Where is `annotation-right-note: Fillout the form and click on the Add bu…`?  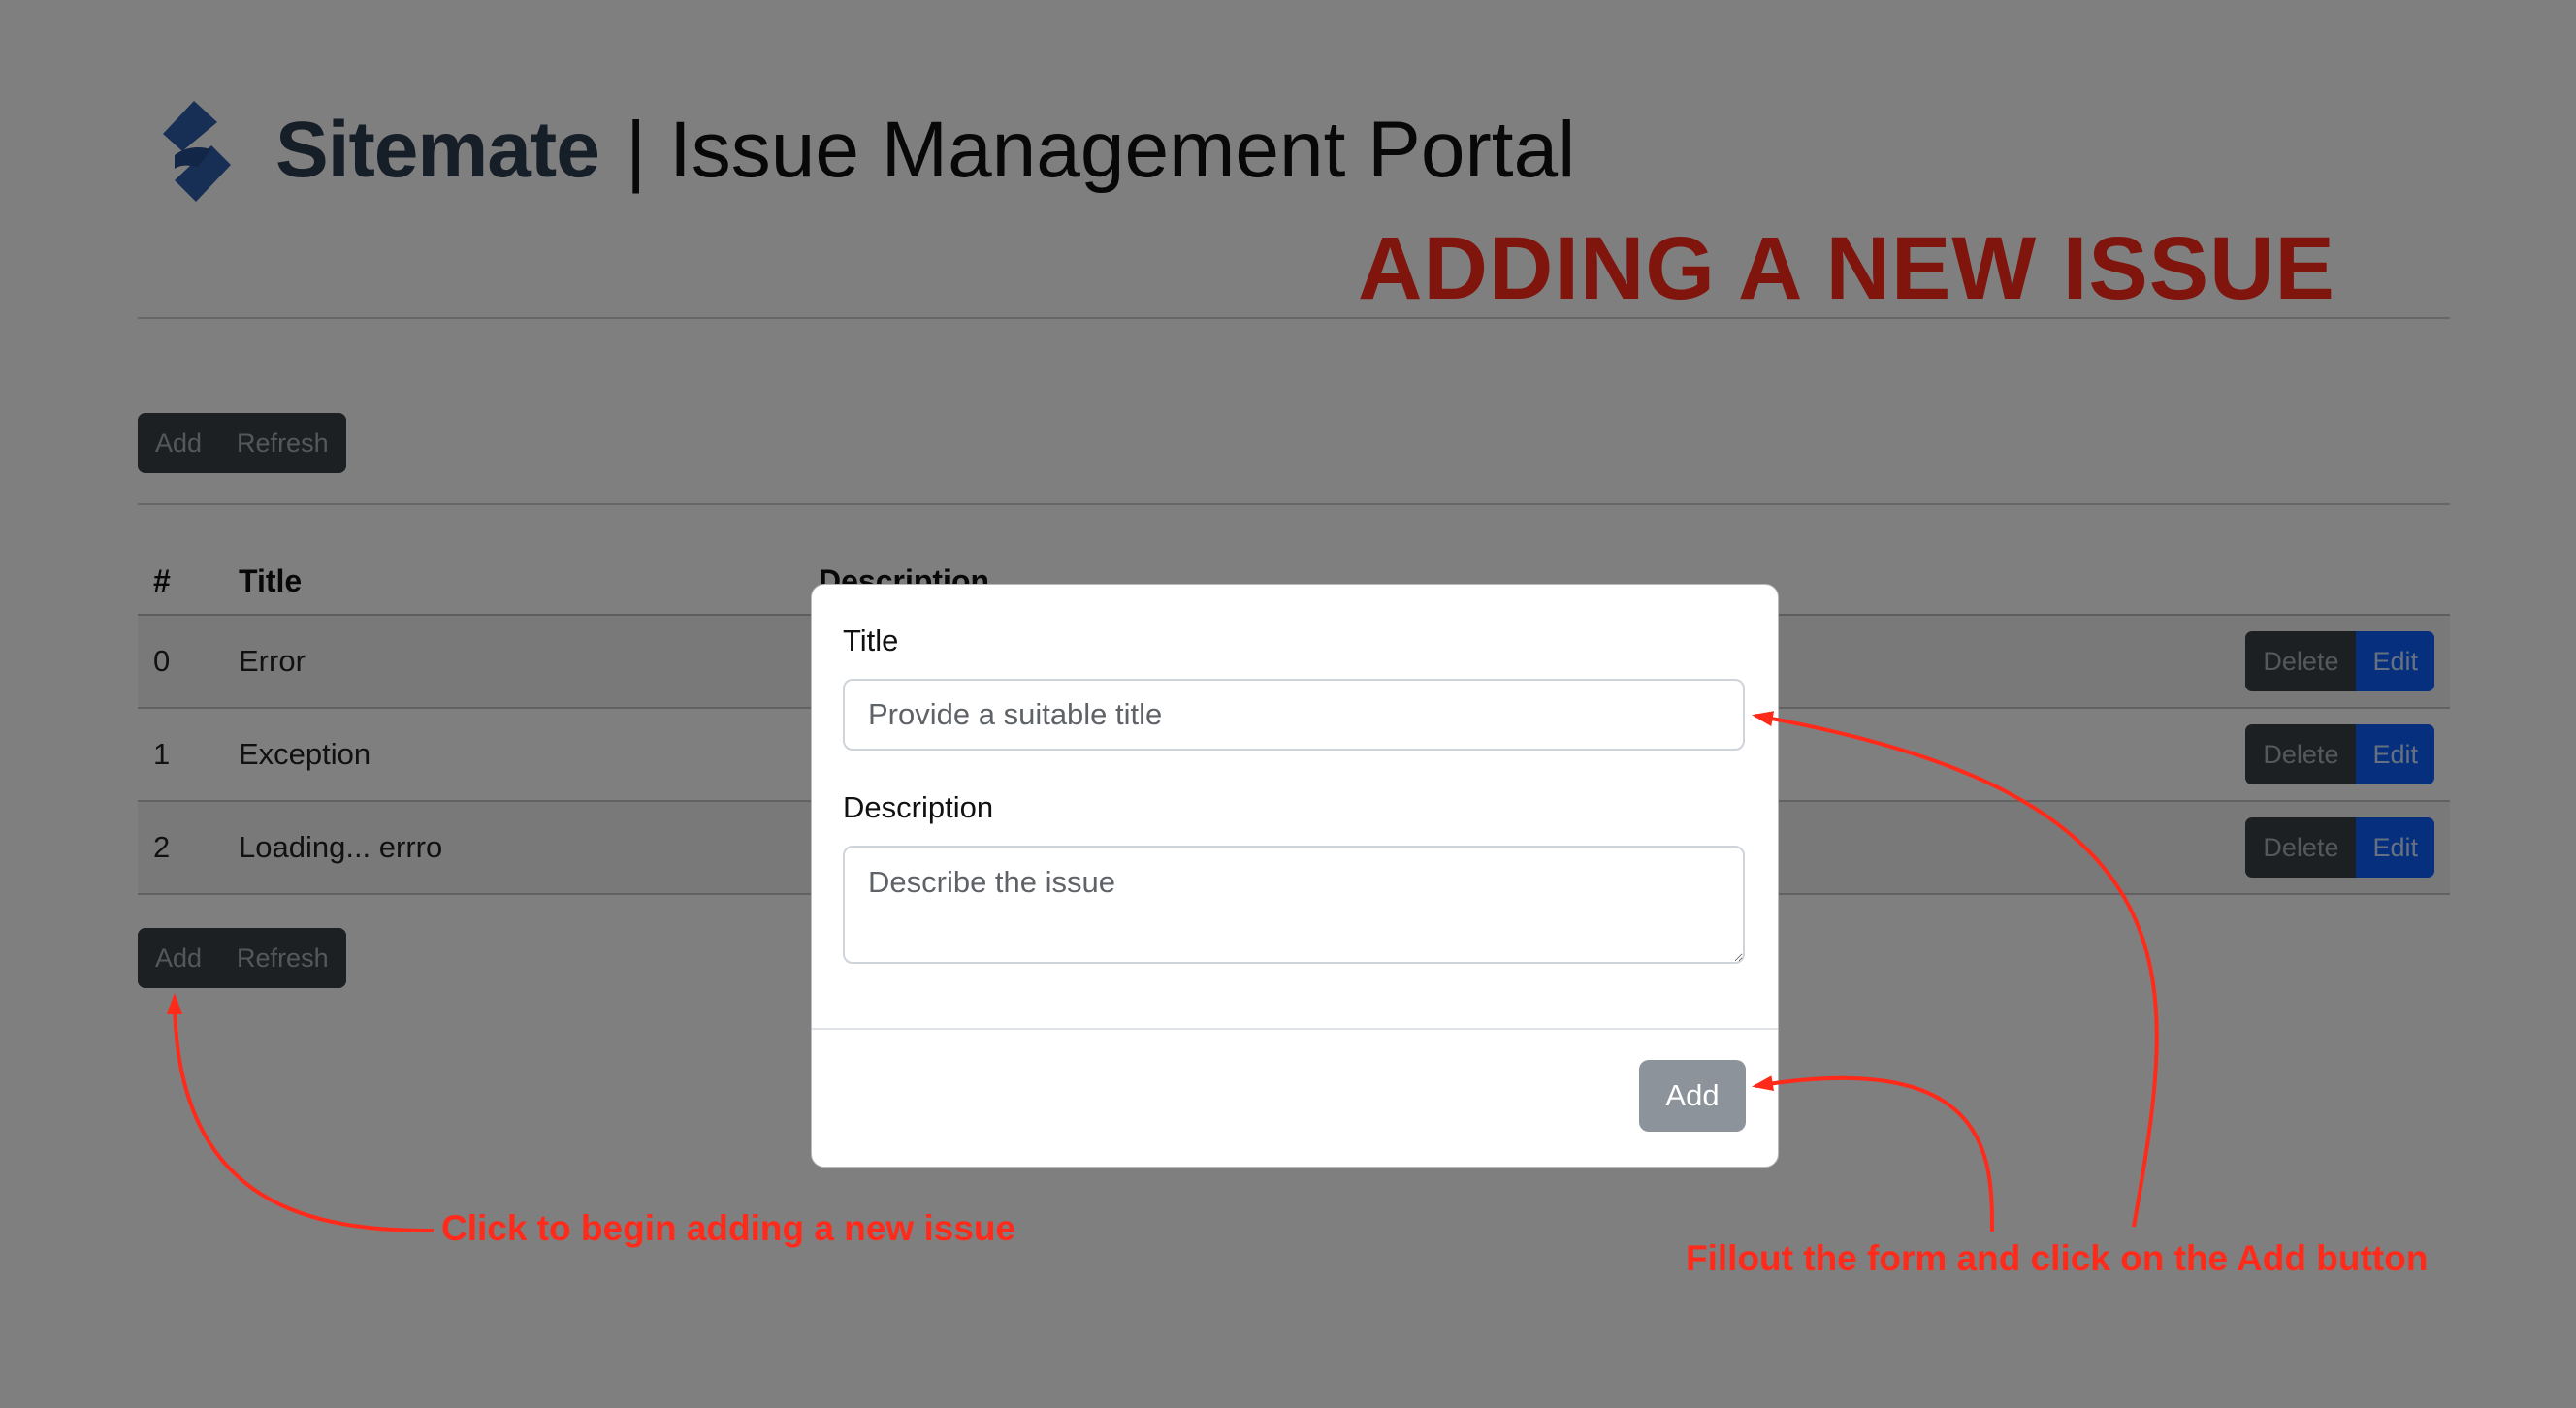
annotation-right-note: Fillout the form and click on the Add bu… is located at coordinates (2057, 1258).